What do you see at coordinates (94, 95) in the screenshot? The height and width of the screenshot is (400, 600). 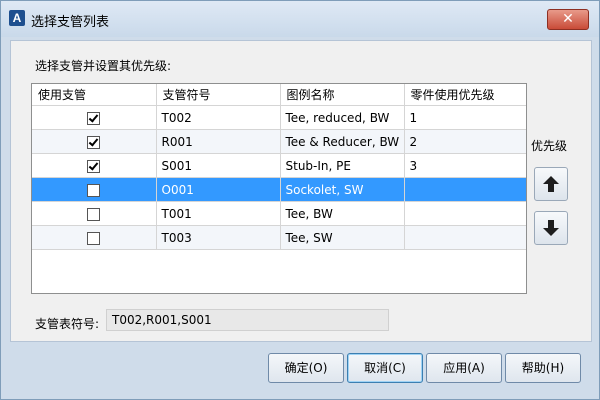 I see `column-header: 使用支管` at bounding box center [94, 95].